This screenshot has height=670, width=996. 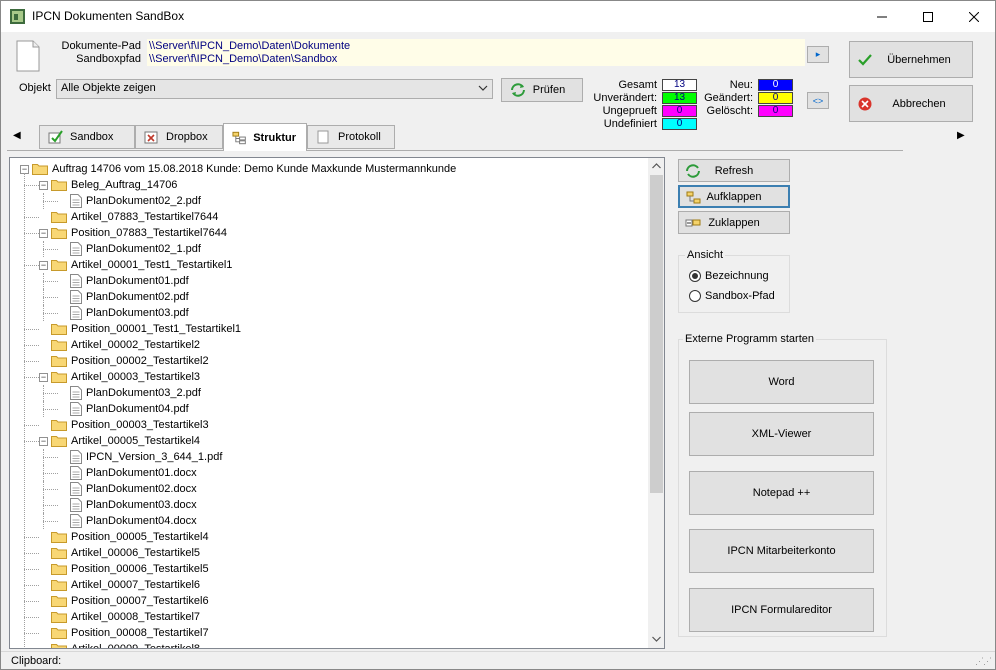 What do you see at coordinates (656, 334) in the screenshot?
I see `scrollbar-thumb` at bounding box center [656, 334].